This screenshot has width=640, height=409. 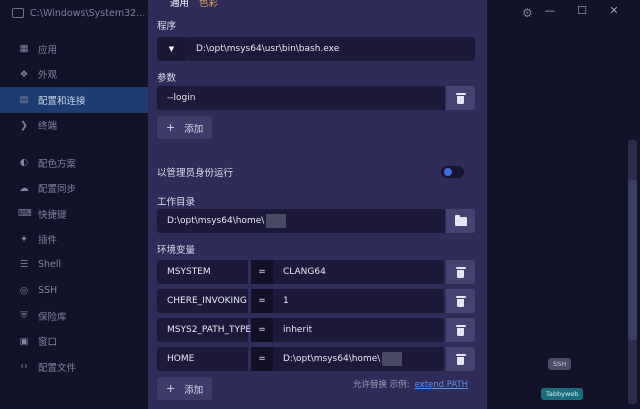 What do you see at coordinates (24, 125) in the screenshot?
I see `terminal-icon: ❯` at bounding box center [24, 125].